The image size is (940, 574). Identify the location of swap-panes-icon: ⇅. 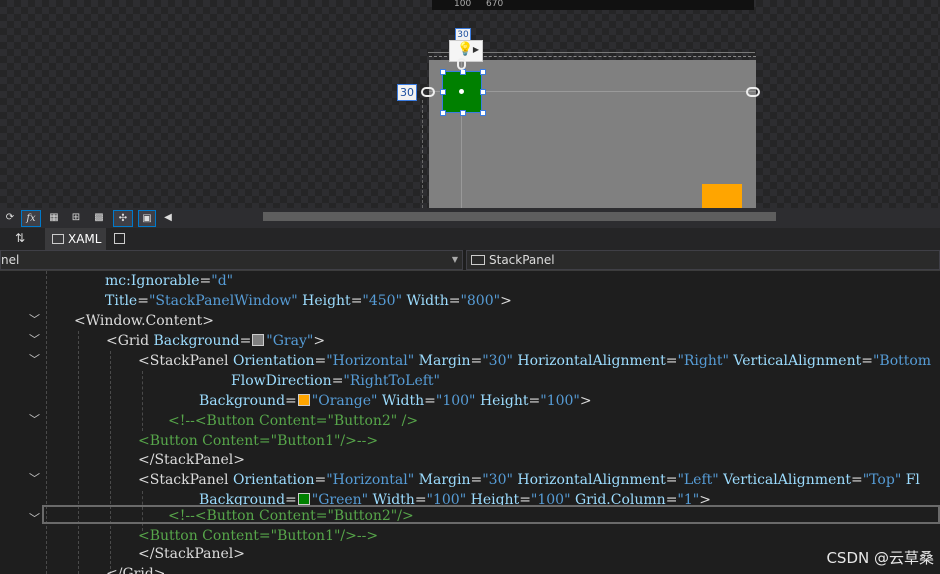
(20, 238).